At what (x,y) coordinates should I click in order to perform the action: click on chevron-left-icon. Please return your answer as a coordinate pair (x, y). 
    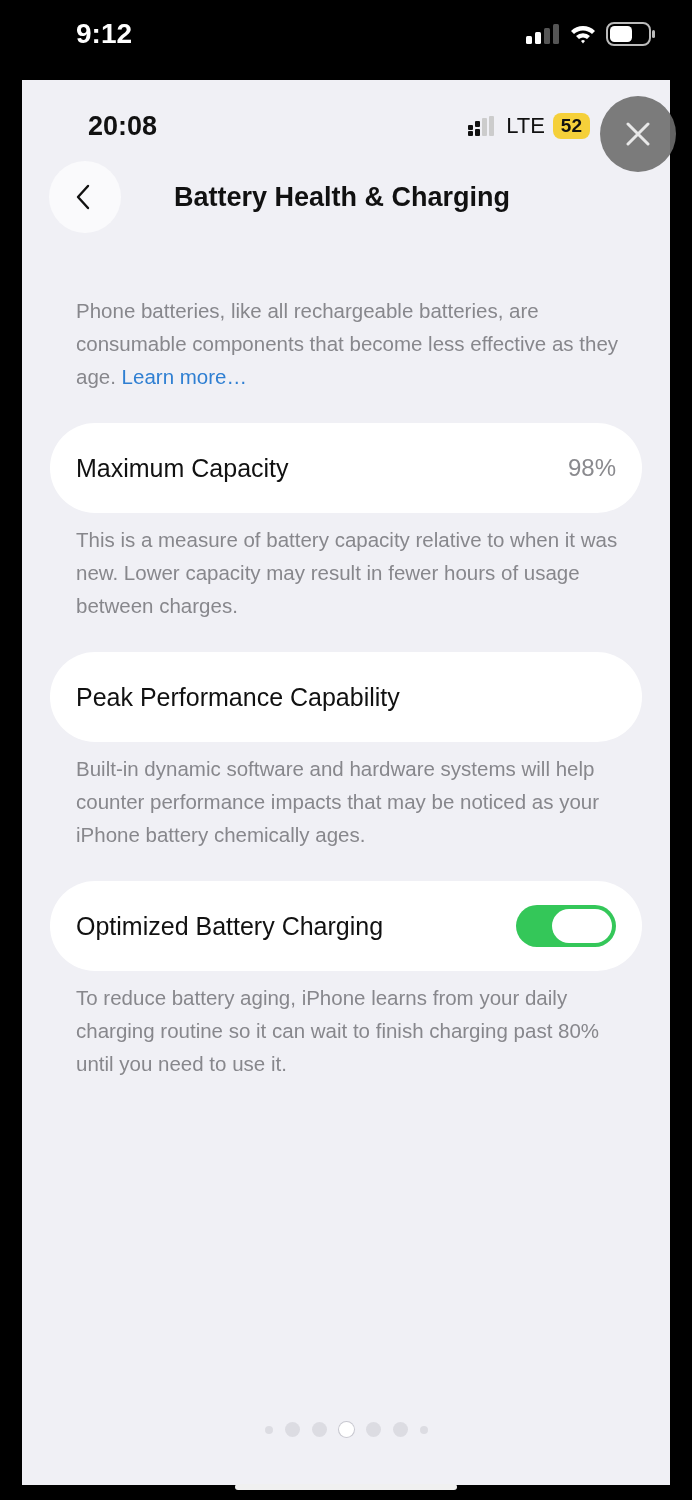
    Looking at the image, I should click on (83, 197).